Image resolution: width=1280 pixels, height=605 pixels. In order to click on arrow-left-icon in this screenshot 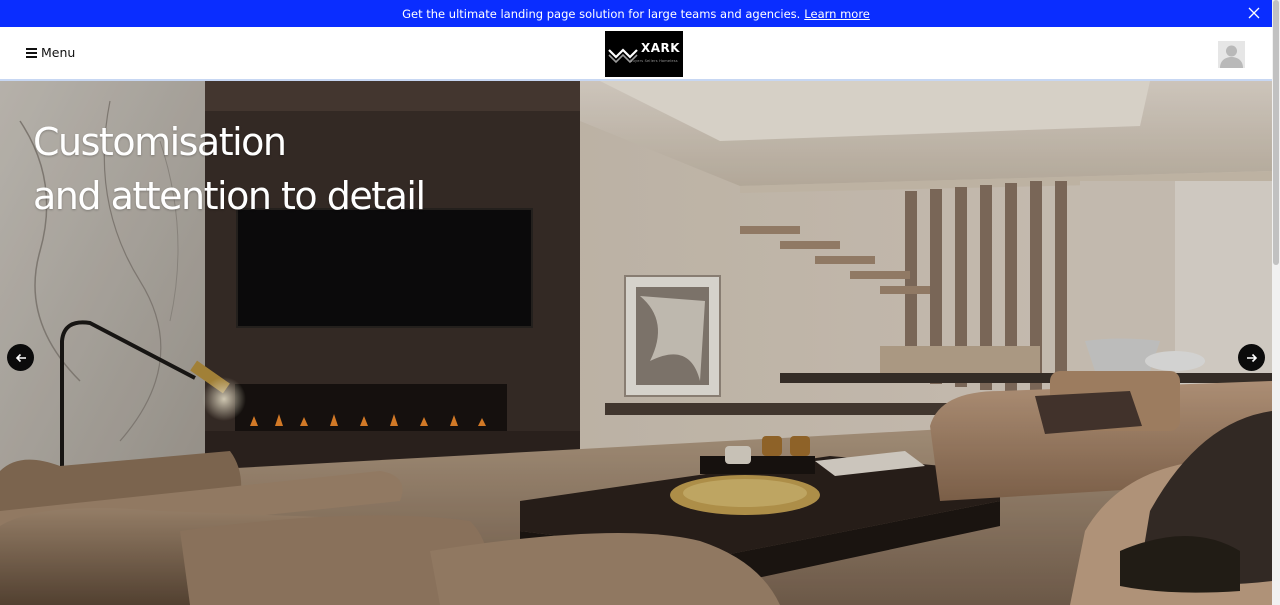, I will do `click(20, 357)`.